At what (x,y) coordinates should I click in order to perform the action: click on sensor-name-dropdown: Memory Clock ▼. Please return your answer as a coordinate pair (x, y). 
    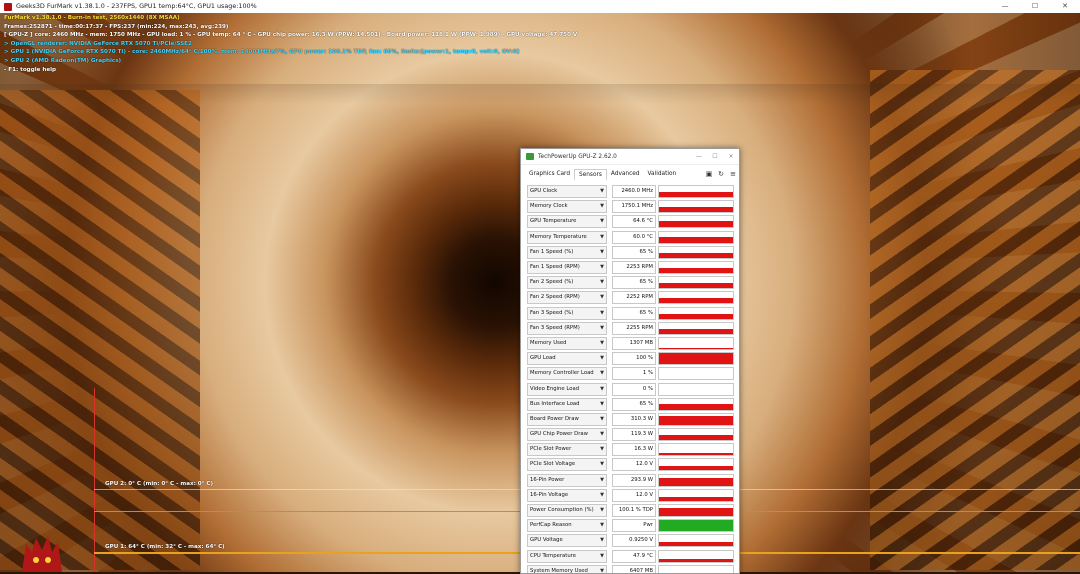
    Looking at the image, I should click on (567, 206).